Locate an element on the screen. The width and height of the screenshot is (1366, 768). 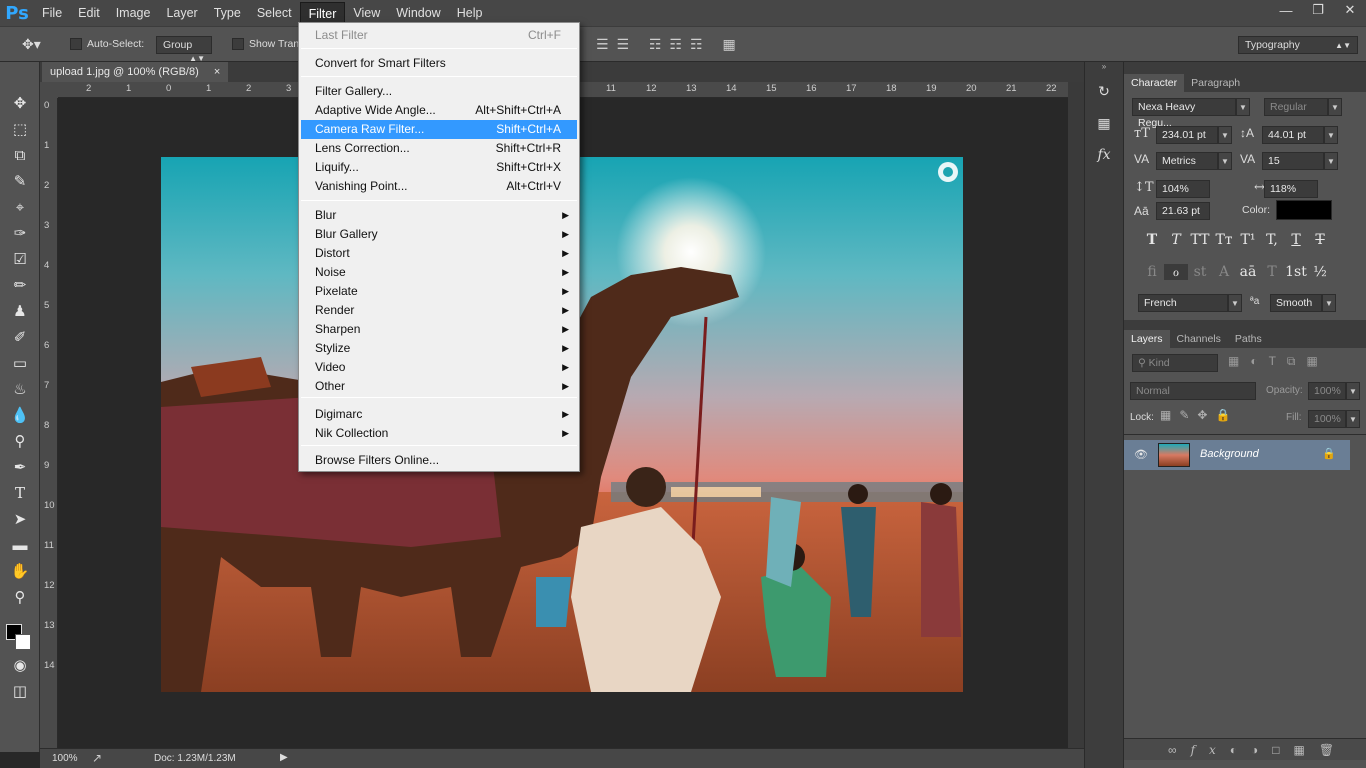
crop-tool-icon: ⌖ is located at coordinates (20, 207).